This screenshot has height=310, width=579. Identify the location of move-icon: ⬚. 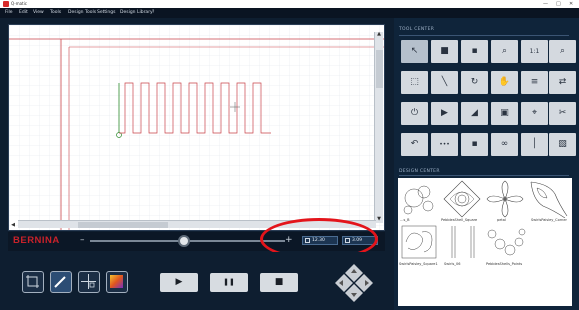
(414, 82).